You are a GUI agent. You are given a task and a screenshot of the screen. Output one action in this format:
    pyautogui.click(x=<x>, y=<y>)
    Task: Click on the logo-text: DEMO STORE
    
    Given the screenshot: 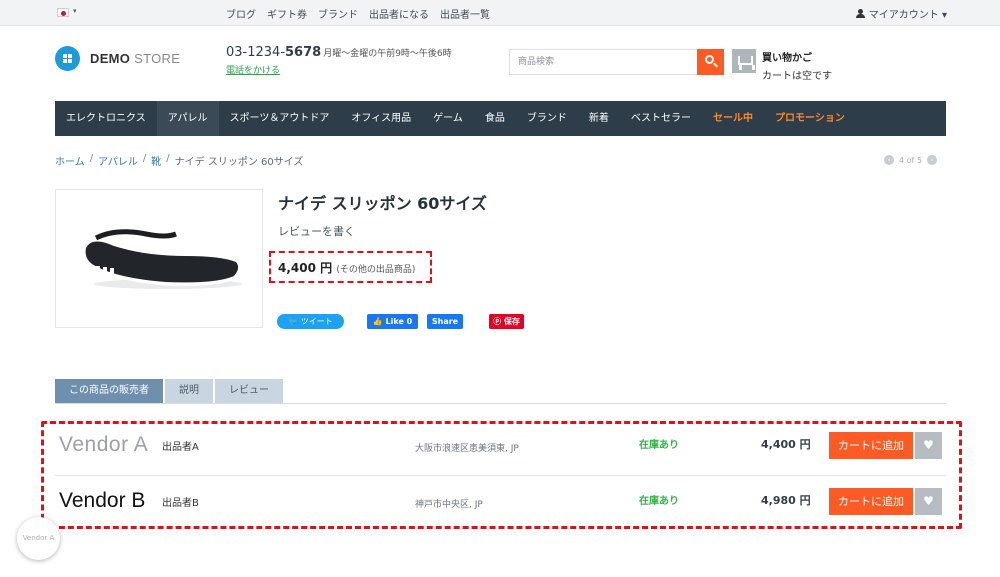 What is the action you would take?
    pyautogui.click(x=135, y=58)
    